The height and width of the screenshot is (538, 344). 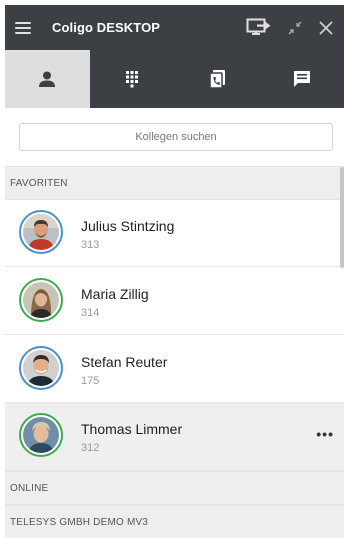 What do you see at coordinates (29, 488) in the screenshot?
I see `section-label: ONLINE` at bounding box center [29, 488].